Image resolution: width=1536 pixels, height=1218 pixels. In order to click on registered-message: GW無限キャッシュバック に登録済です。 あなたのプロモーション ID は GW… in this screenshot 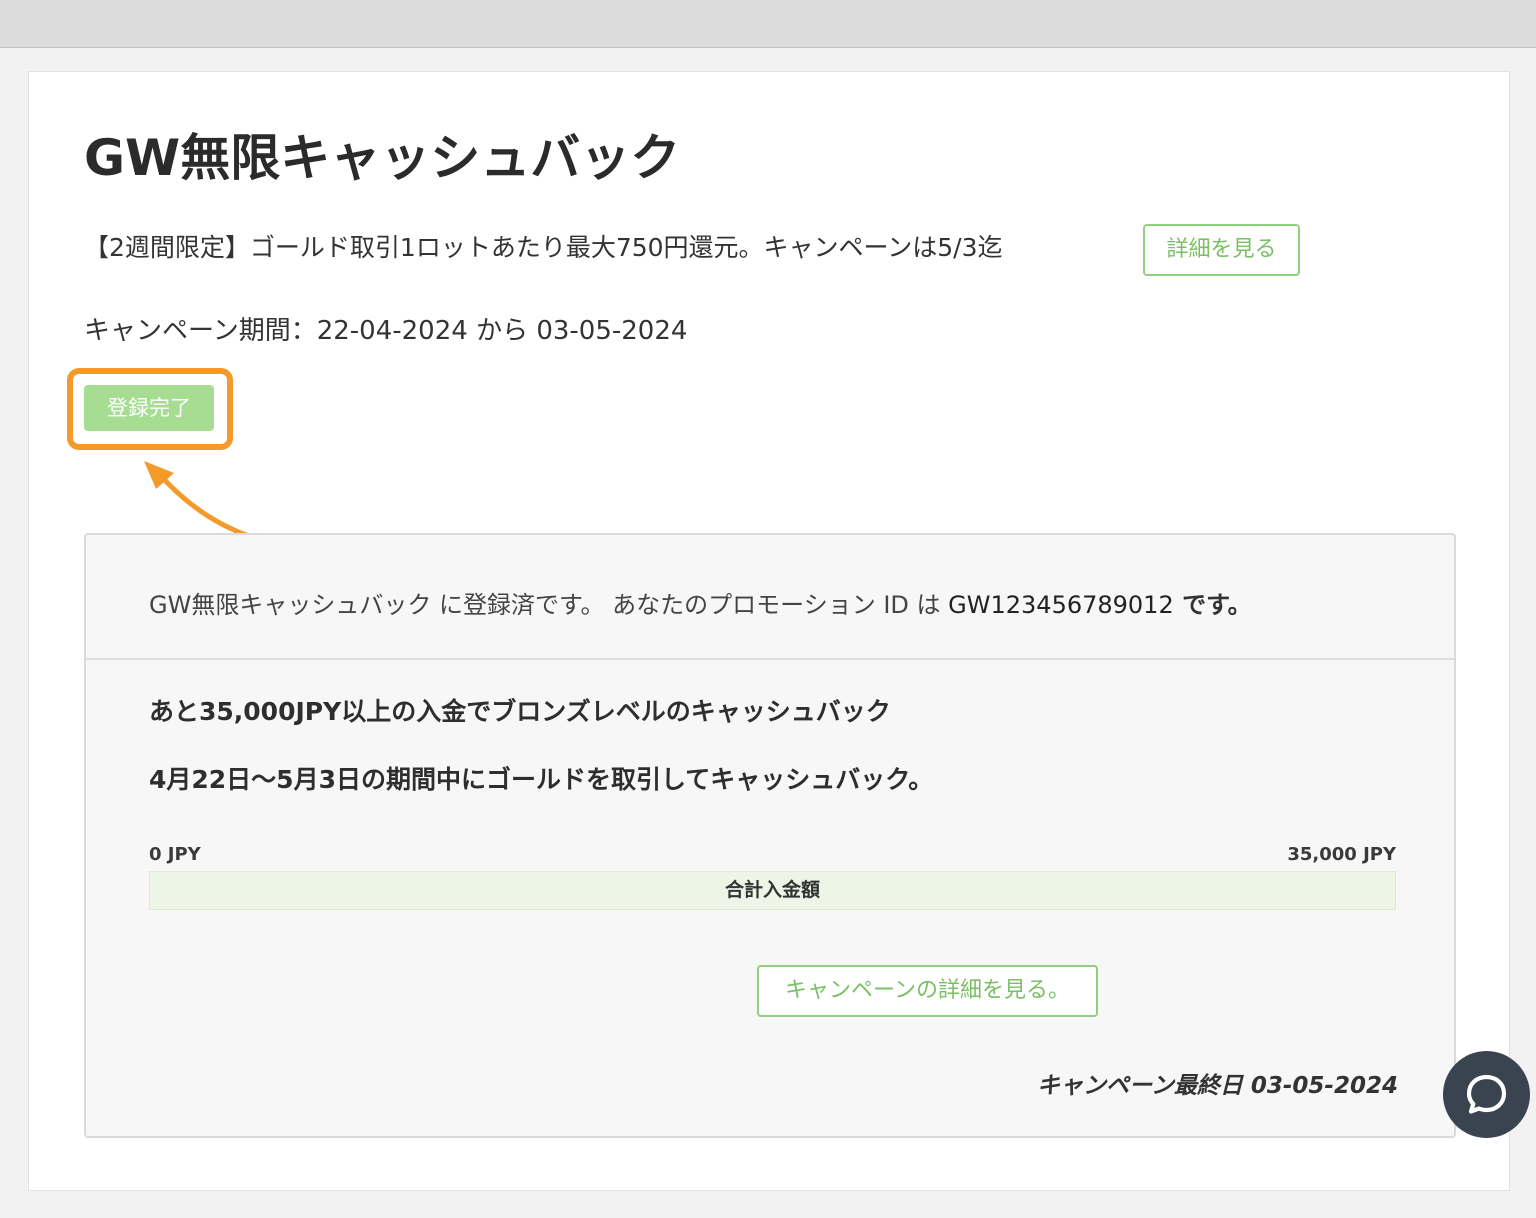, I will do `click(700, 605)`.